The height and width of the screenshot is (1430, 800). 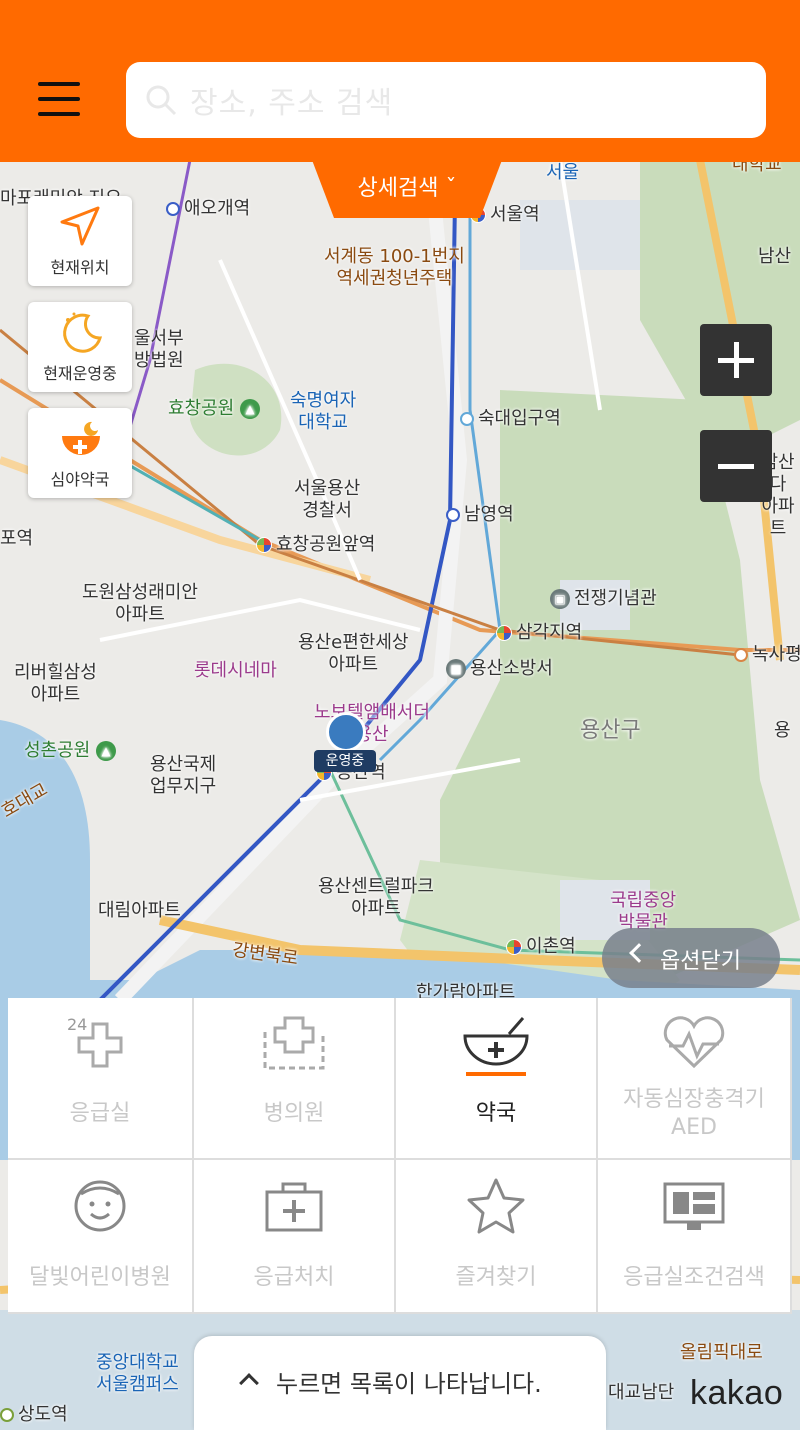 I want to click on first-aid-kit-icon, so click(x=294, y=1207).